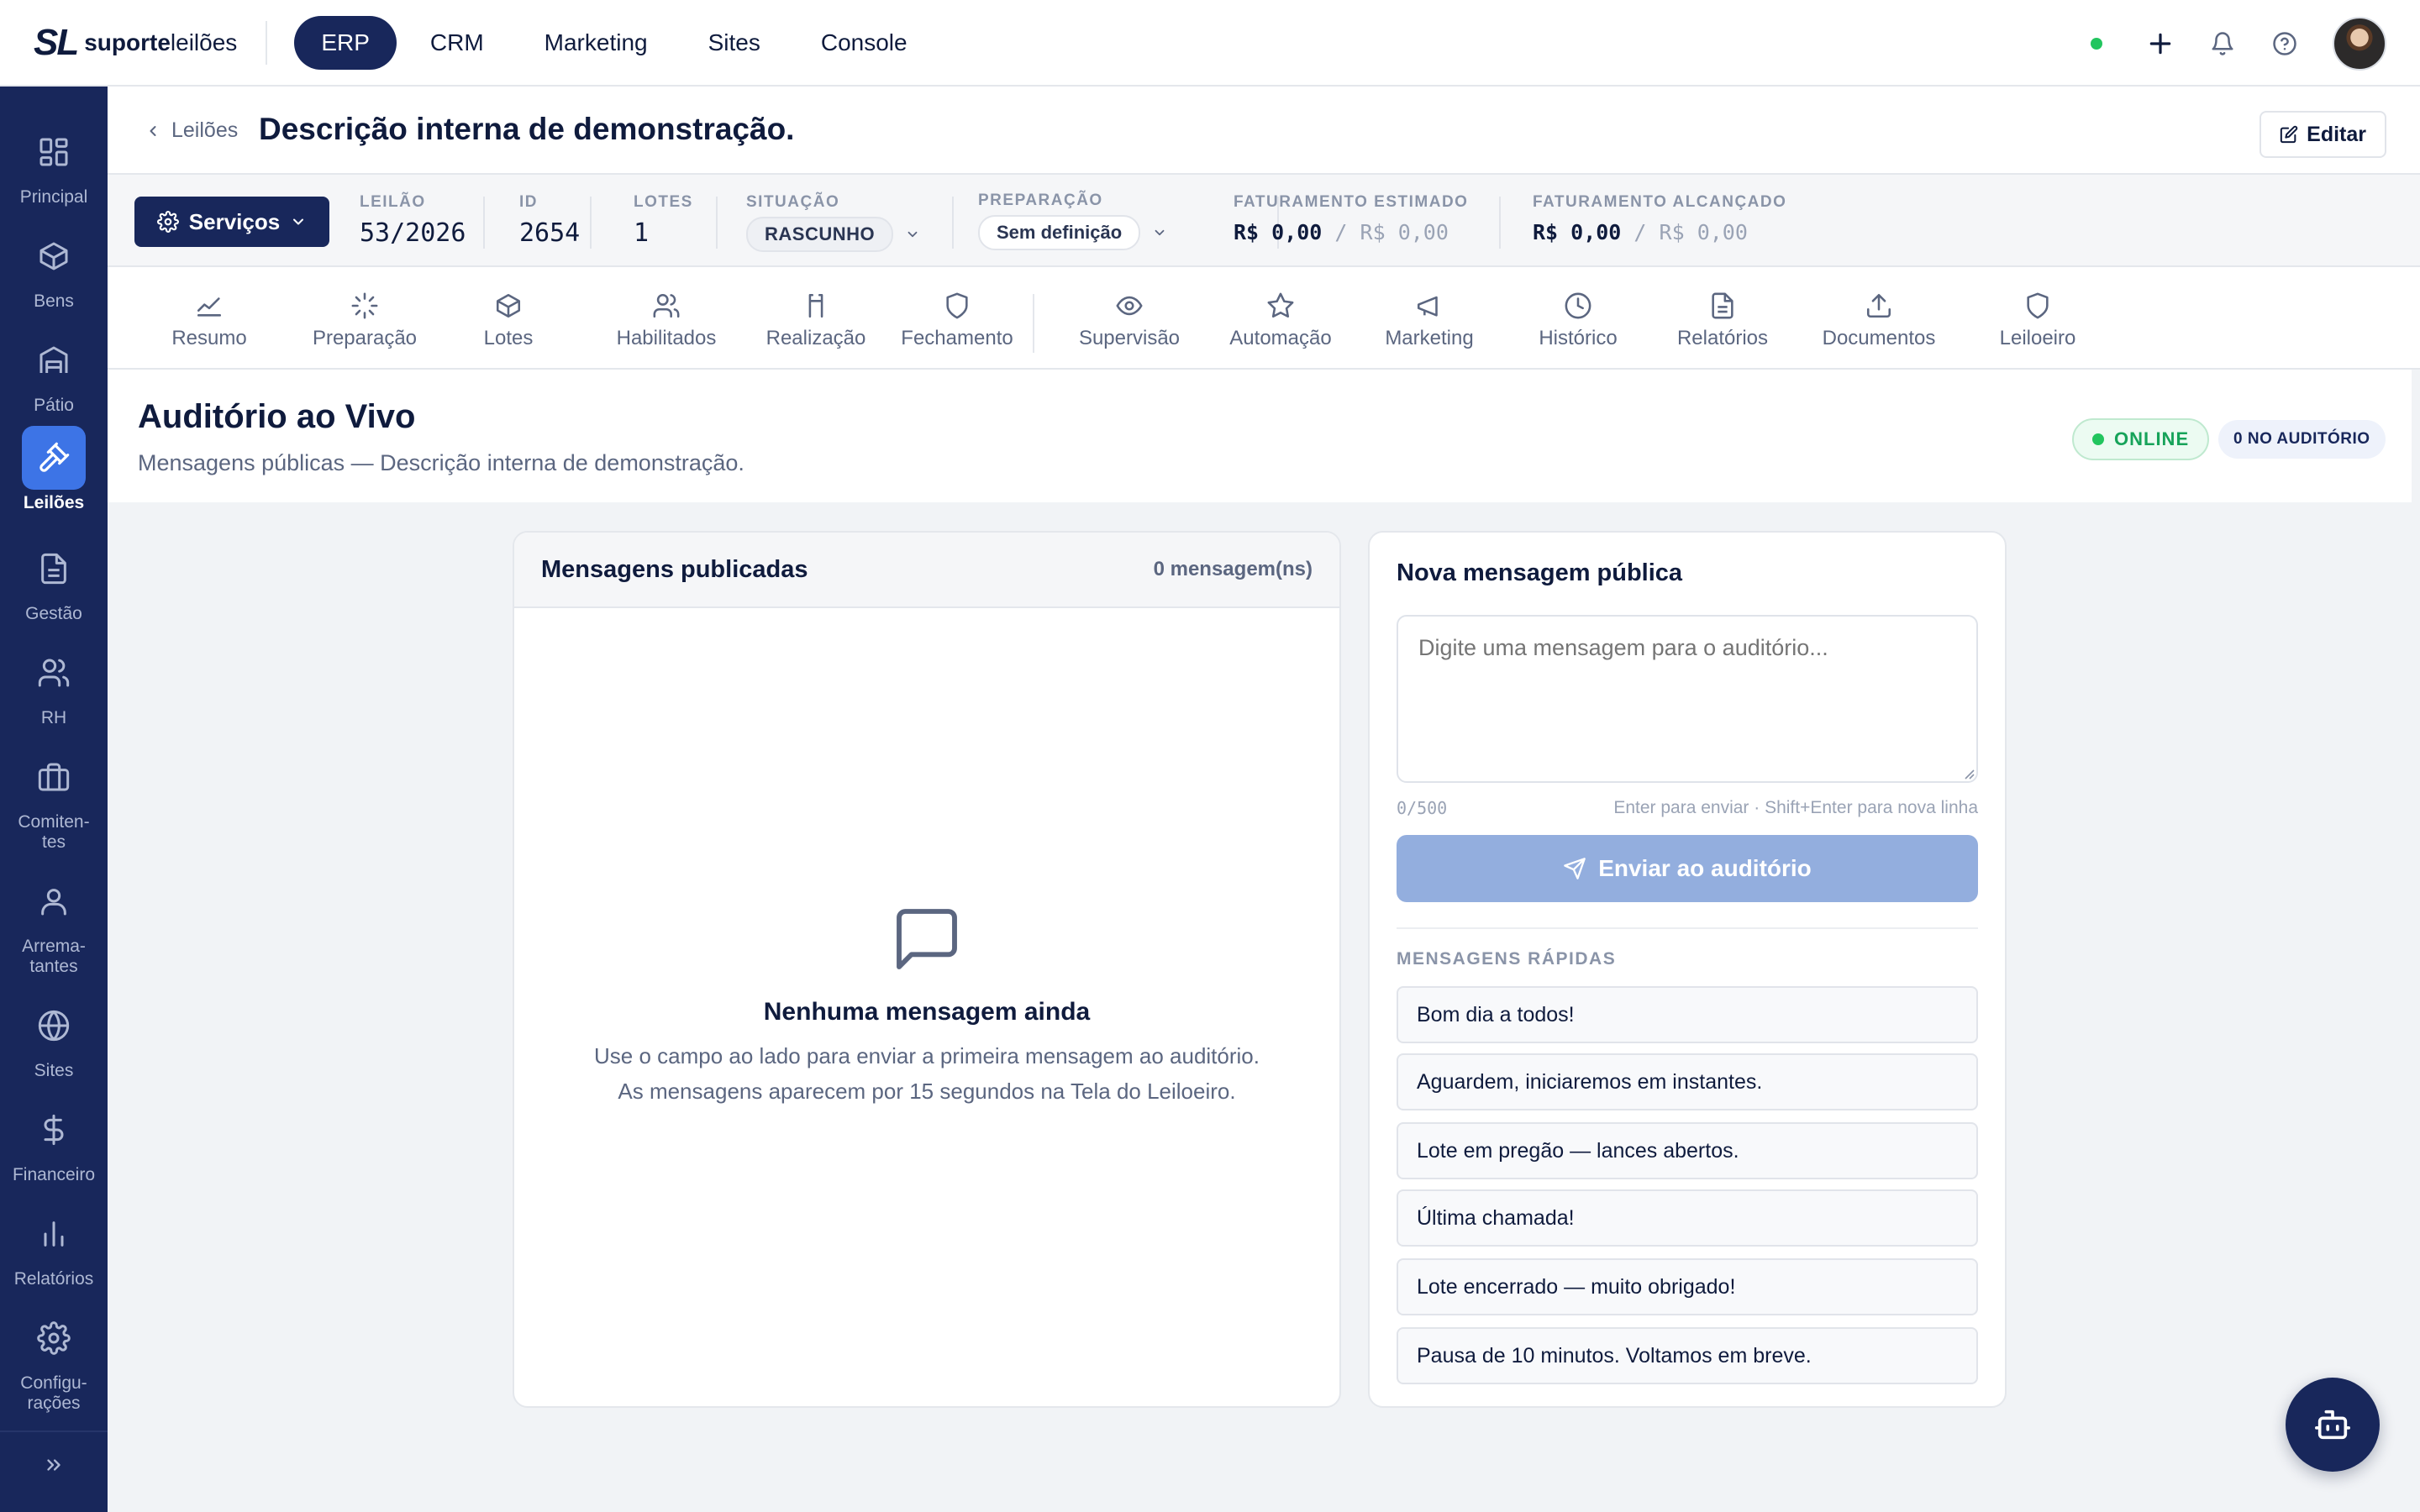 The height and width of the screenshot is (1512, 2420). What do you see at coordinates (54, 1338) in the screenshot?
I see `gear-icon` at bounding box center [54, 1338].